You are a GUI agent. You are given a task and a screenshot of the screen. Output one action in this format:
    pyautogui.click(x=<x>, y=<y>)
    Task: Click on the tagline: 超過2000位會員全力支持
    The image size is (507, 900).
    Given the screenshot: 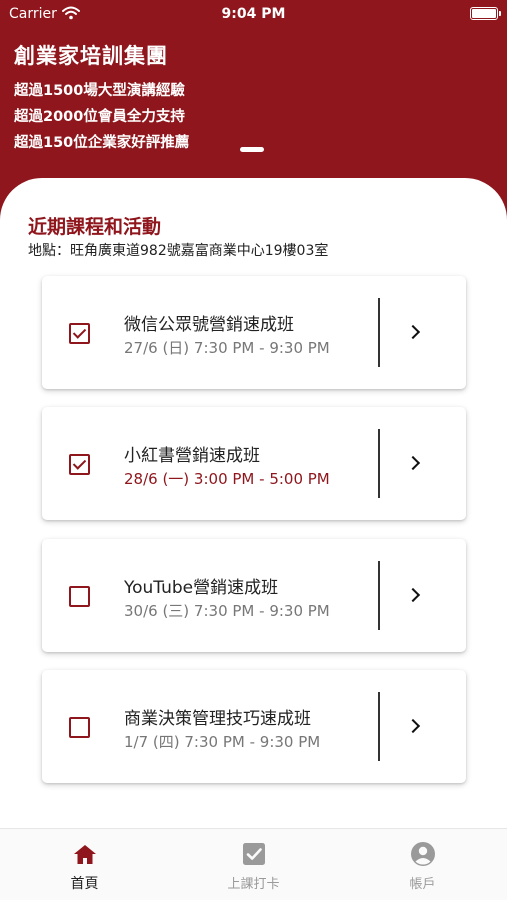 What is the action you would take?
    pyautogui.click(x=99, y=117)
    